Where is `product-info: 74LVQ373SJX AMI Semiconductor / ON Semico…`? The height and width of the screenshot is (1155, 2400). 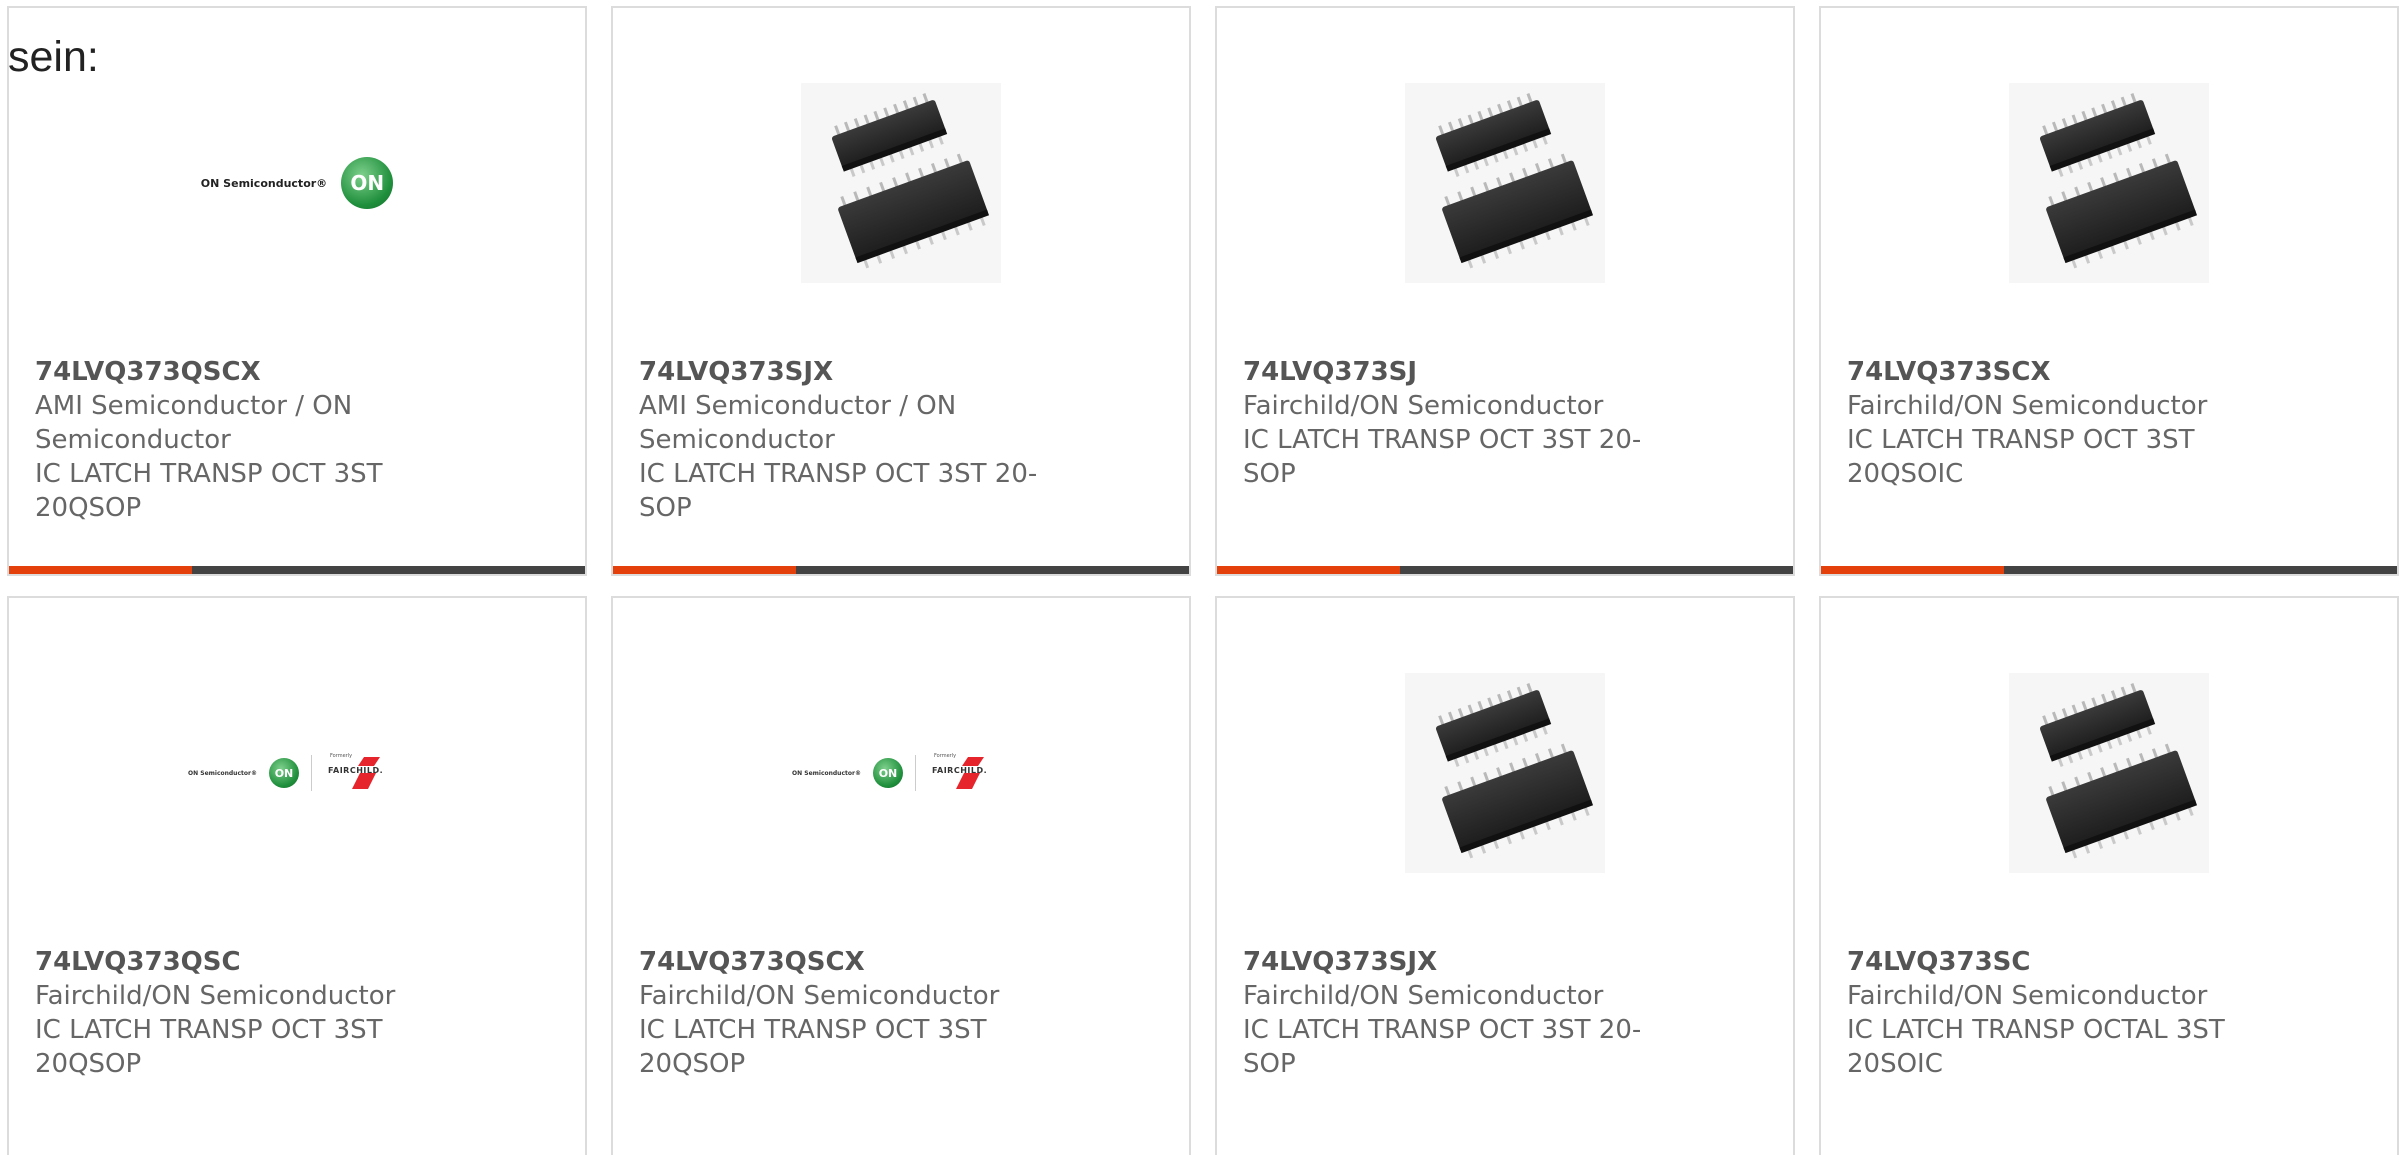 product-info: 74LVQ373SJX AMI Semiconductor / ON Semico… is located at coordinates (839, 440).